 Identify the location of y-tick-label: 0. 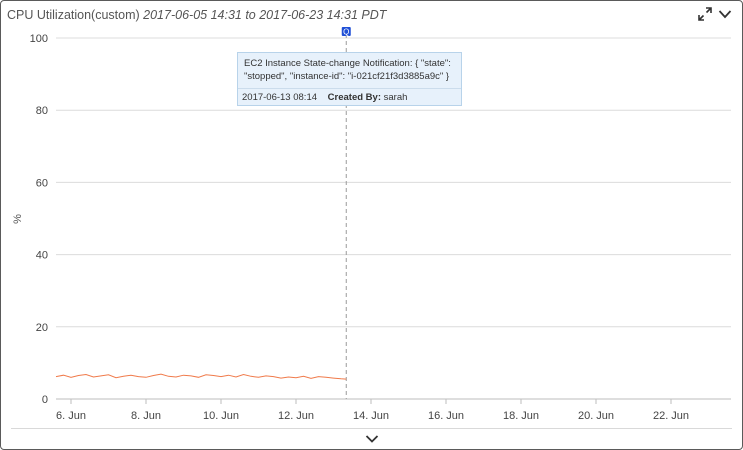
(45, 400).